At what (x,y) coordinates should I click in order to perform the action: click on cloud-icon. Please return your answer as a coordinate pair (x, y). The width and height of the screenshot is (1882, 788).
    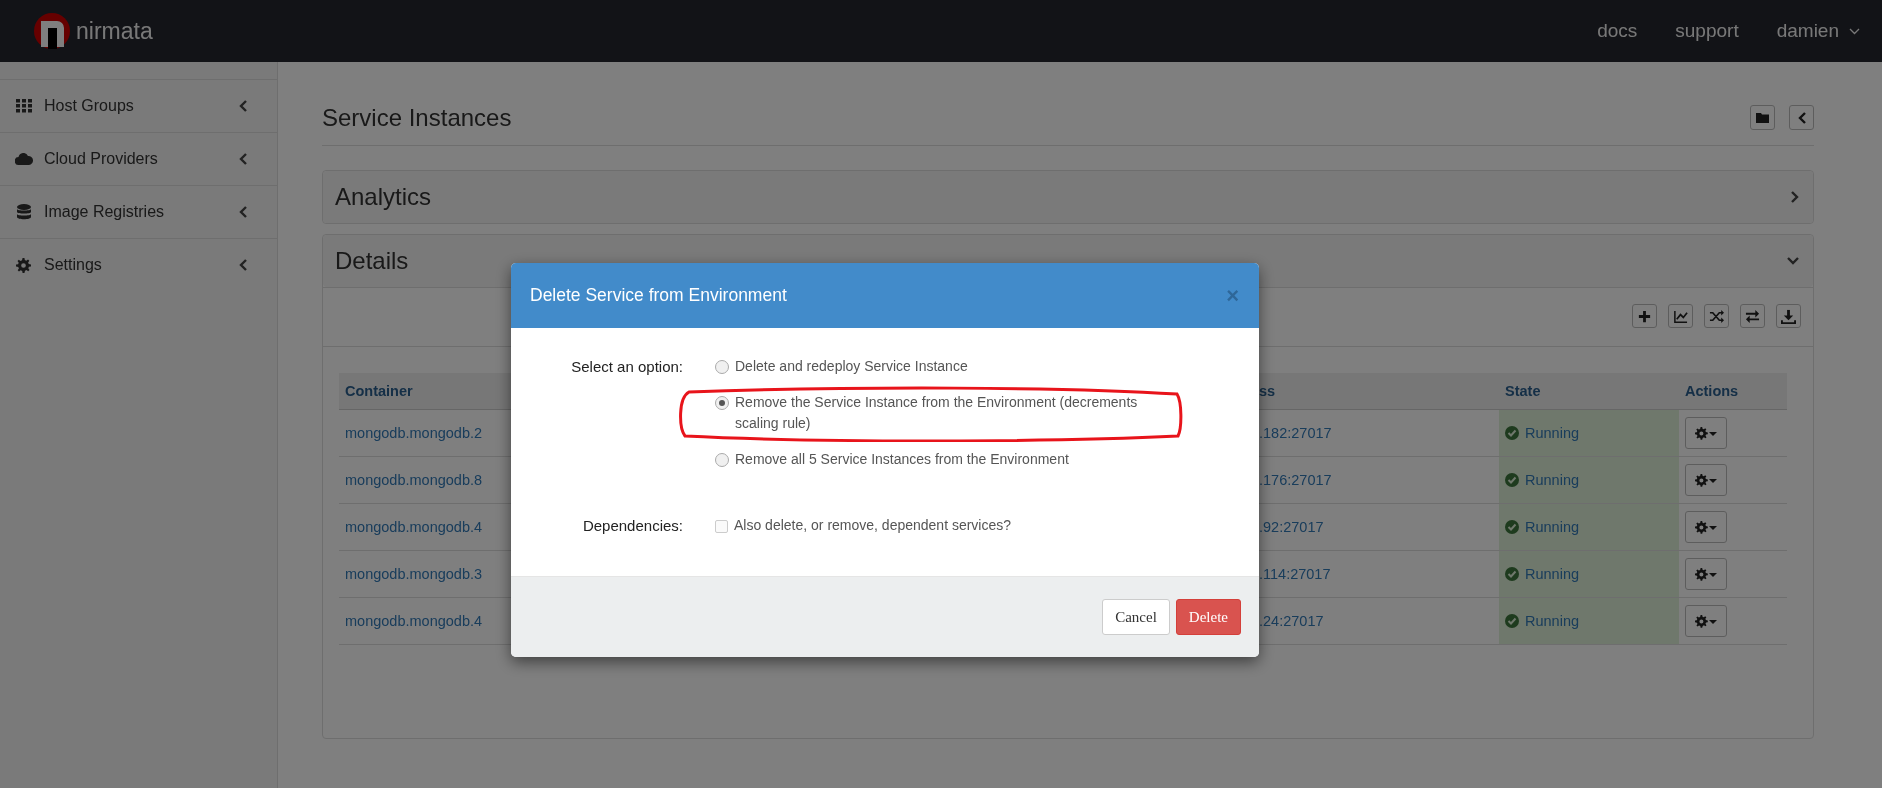
    Looking at the image, I should click on (23, 159).